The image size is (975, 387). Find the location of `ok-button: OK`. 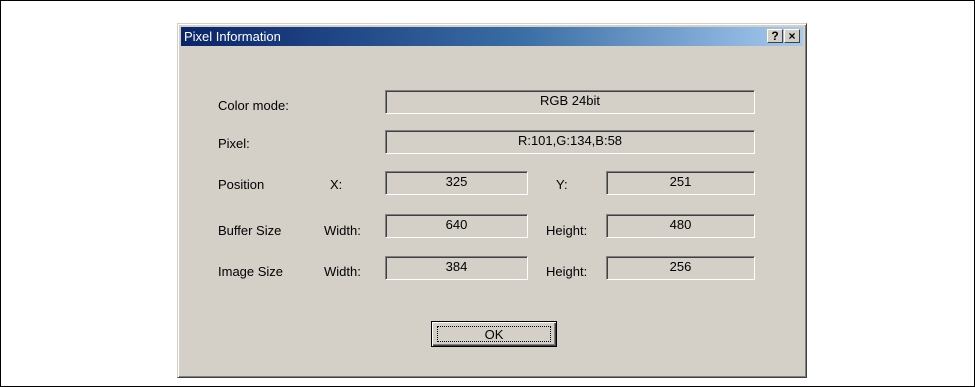

ok-button: OK is located at coordinates (494, 334).